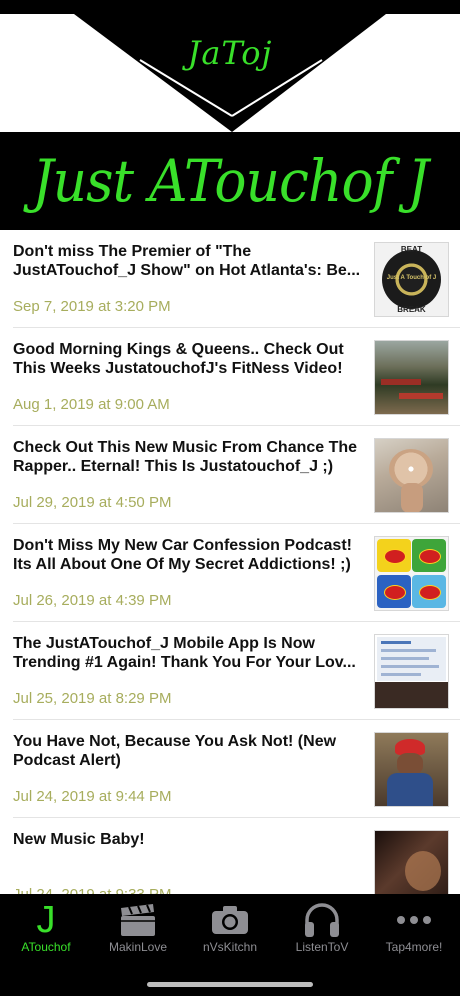 This screenshot has width=460, height=996. What do you see at coordinates (138, 920) in the screenshot?
I see `clapperboard-icon` at bounding box center [138, 920].